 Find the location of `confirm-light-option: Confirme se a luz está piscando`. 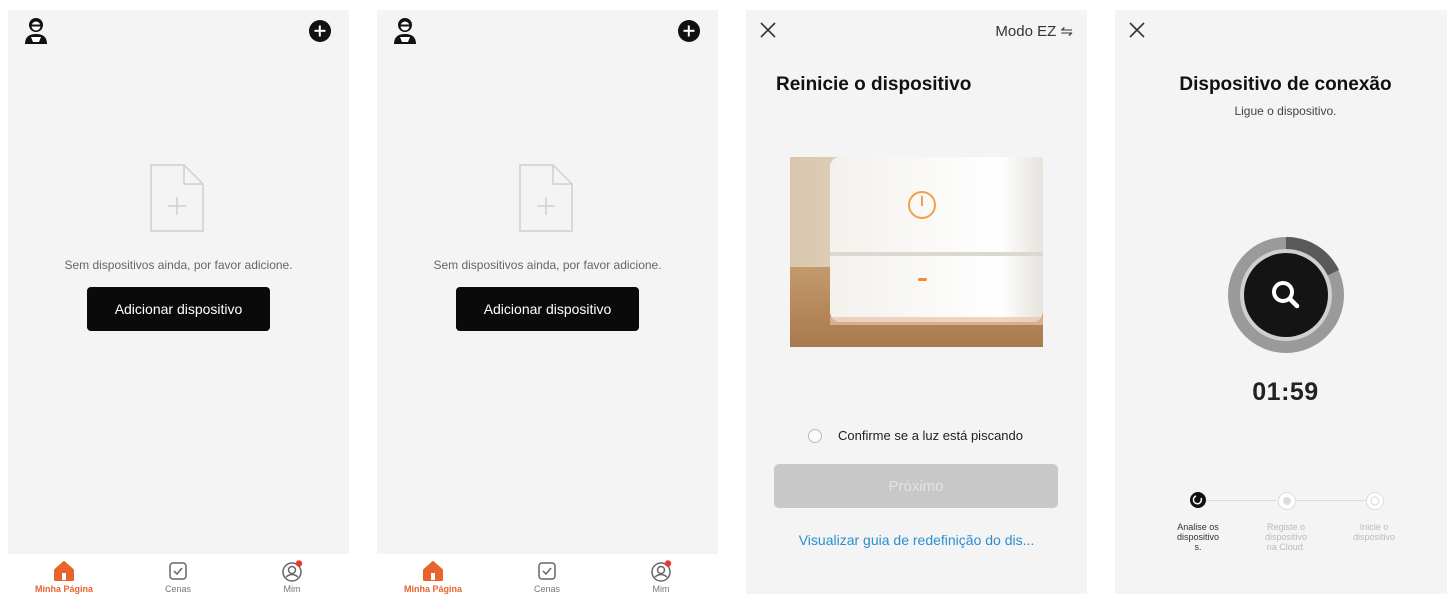

confirm-light-option: Confirme se a luz está piscando is located at coordinates (915, 435).